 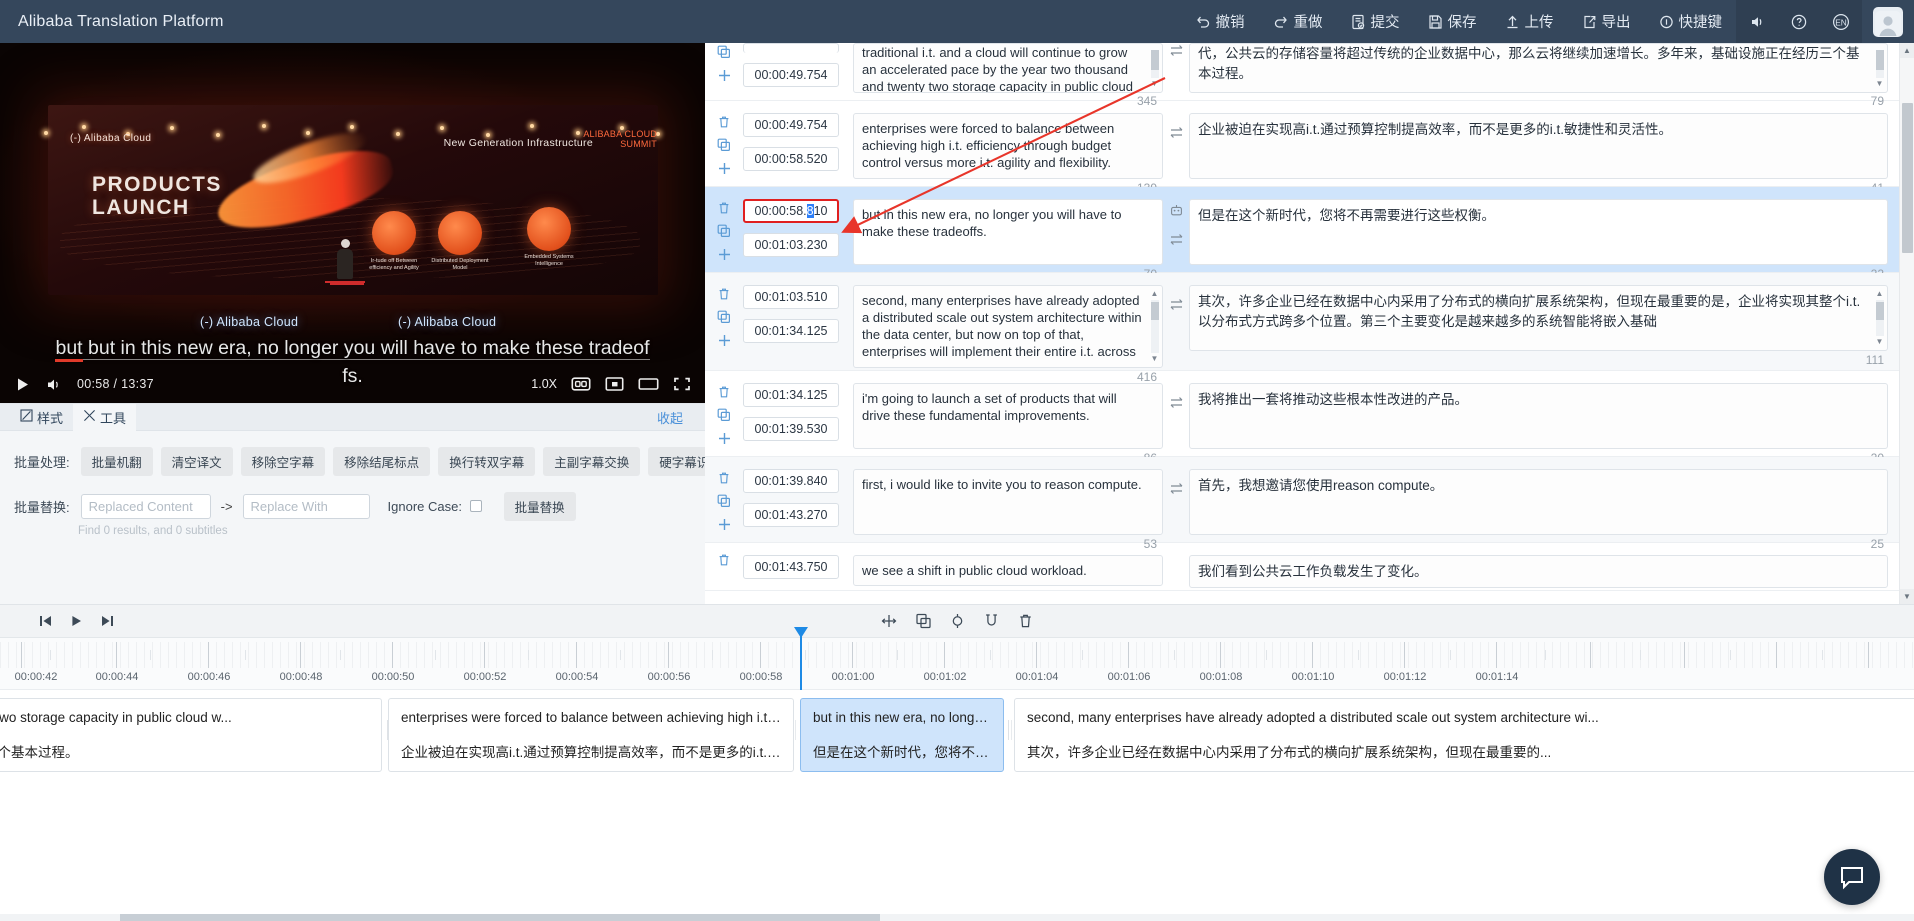 What do you see at coordinates (1879, 68) in the screenshot?
I see `target-scrollbar: ▼` at bounding box center [1879, 68].